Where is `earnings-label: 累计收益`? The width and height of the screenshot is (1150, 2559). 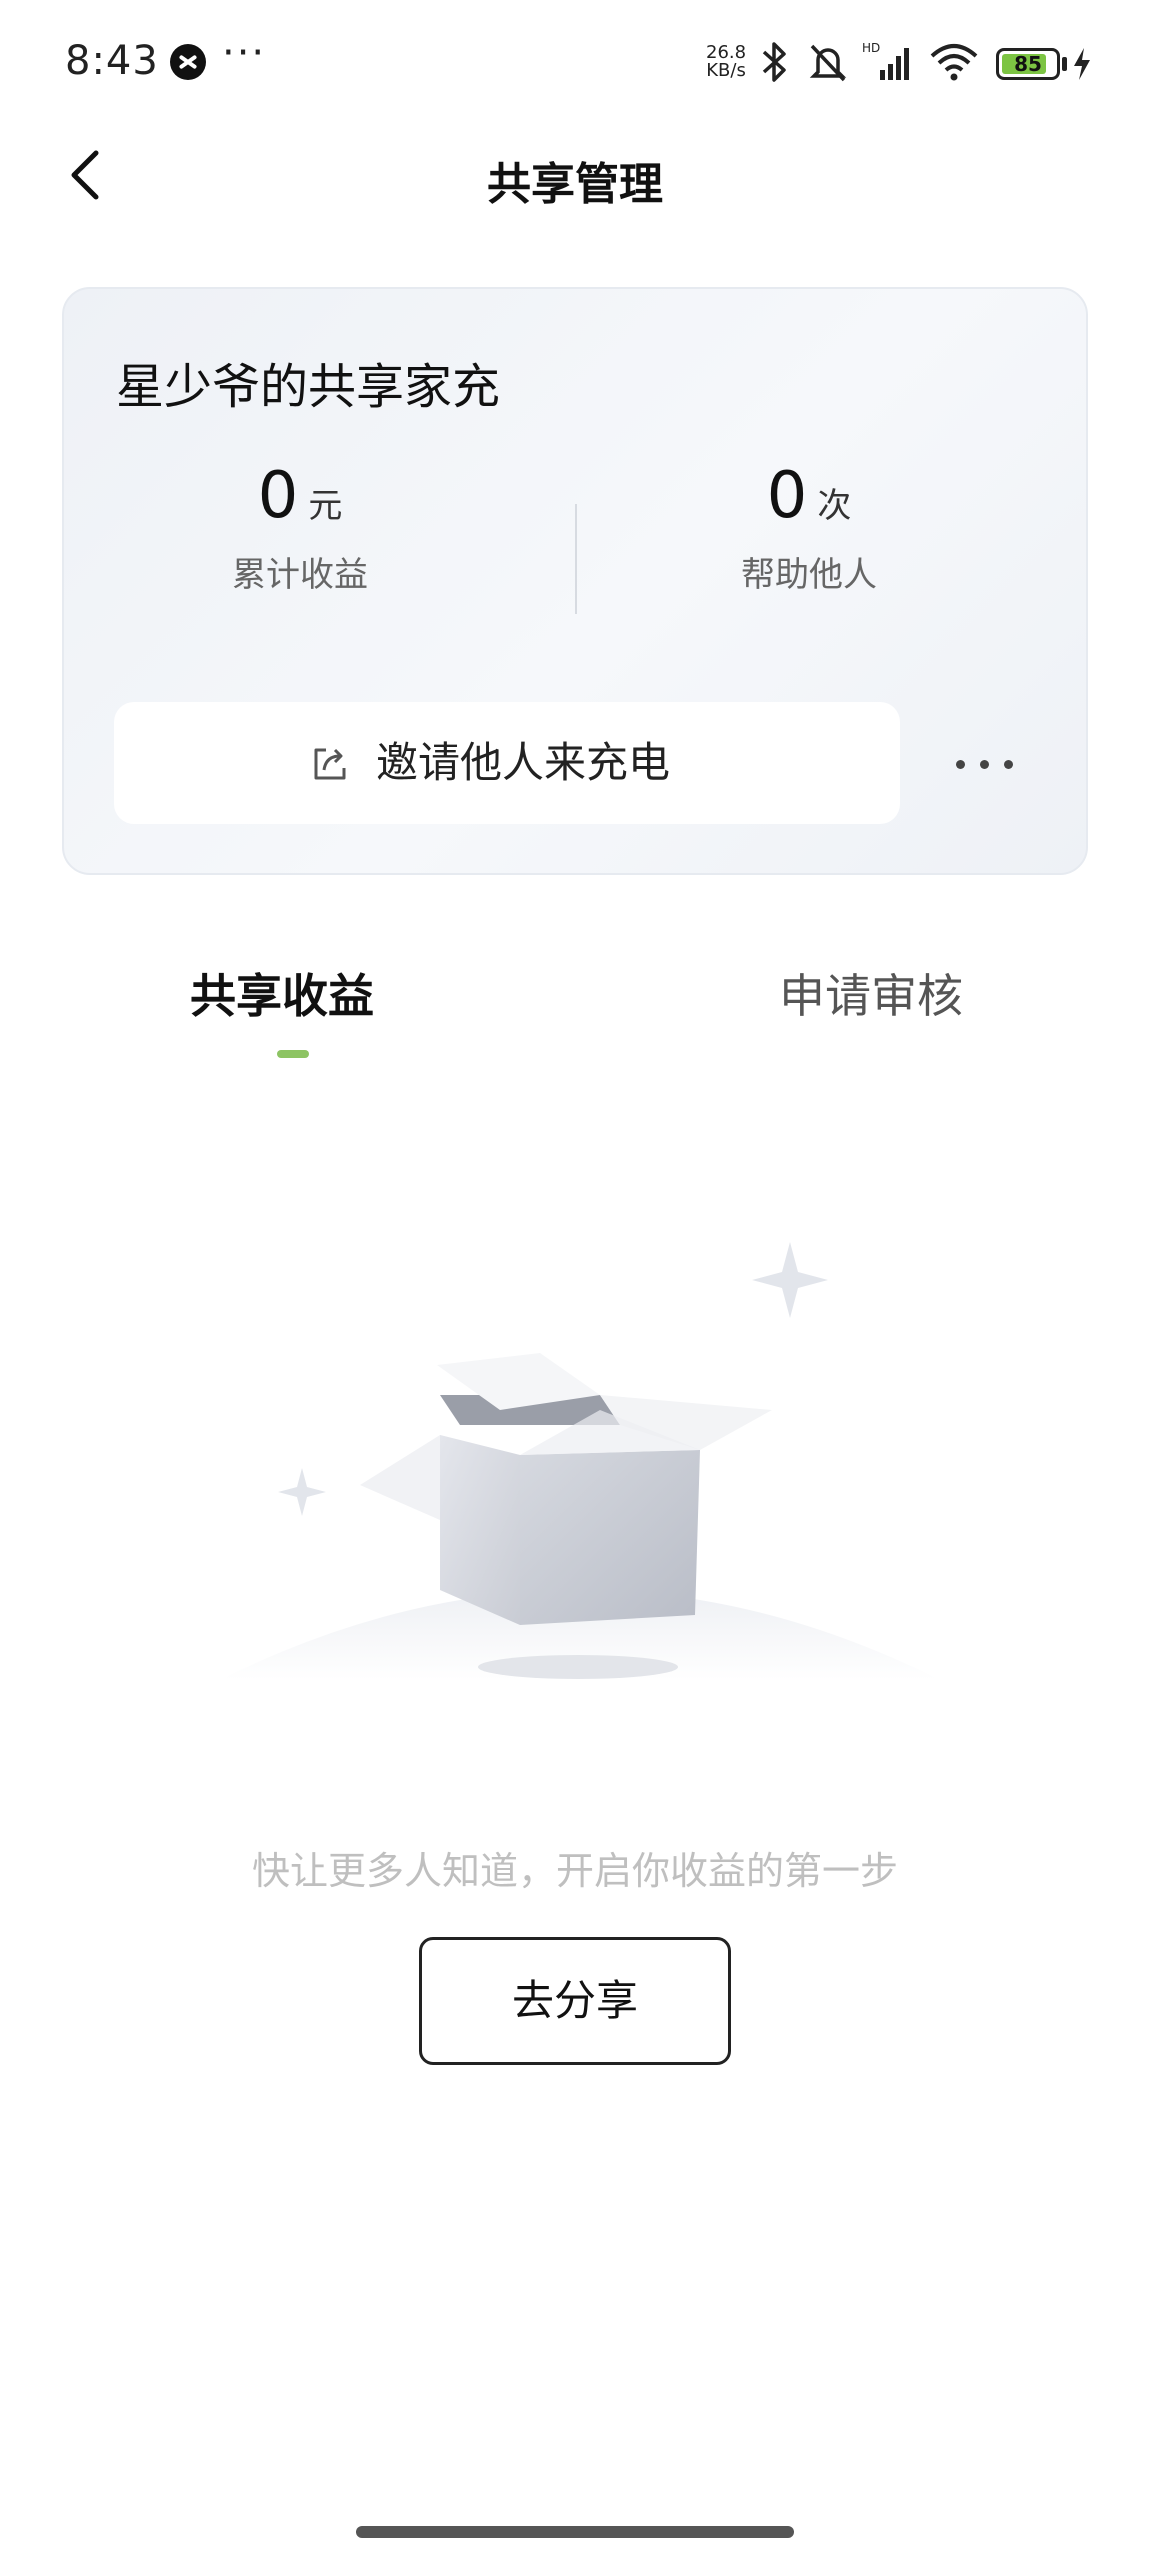 earnings-label: 累计收益 is located at coordinates (300, 575).